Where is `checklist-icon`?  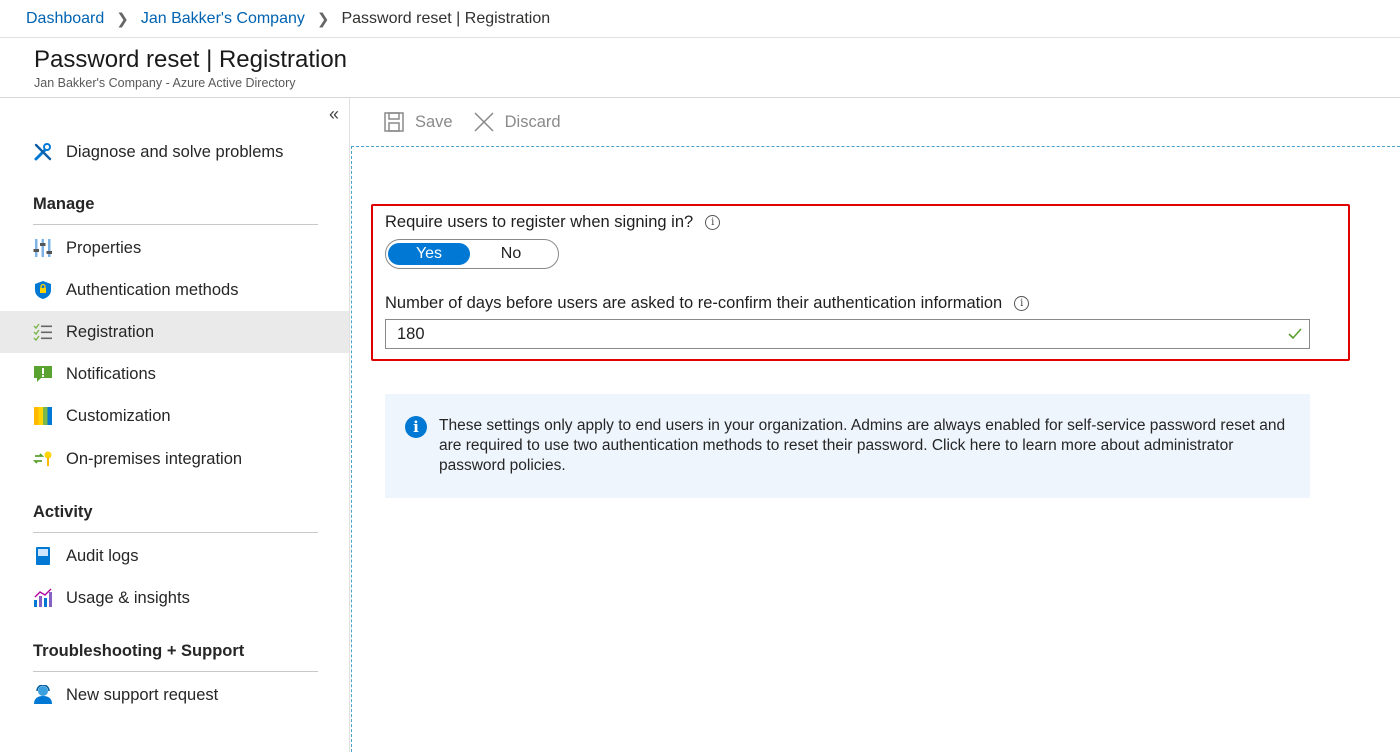 checklist-icon is located at coordinates (43, 332).